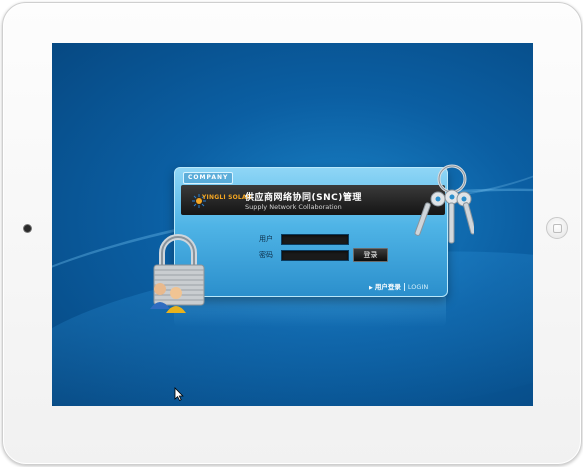 This screenshot has height=467, width=583. I want to click on login-button: 登录, so click(370, 255).